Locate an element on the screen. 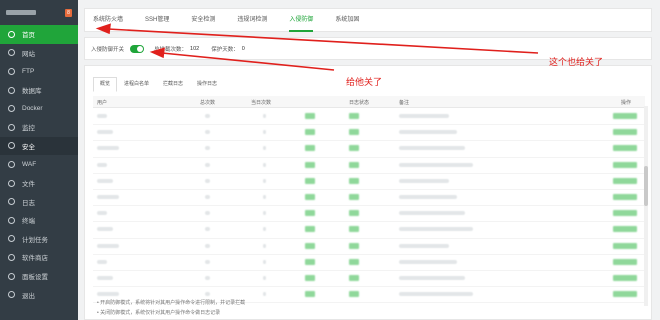  defense-toggle is located at coordinates (137, 48).